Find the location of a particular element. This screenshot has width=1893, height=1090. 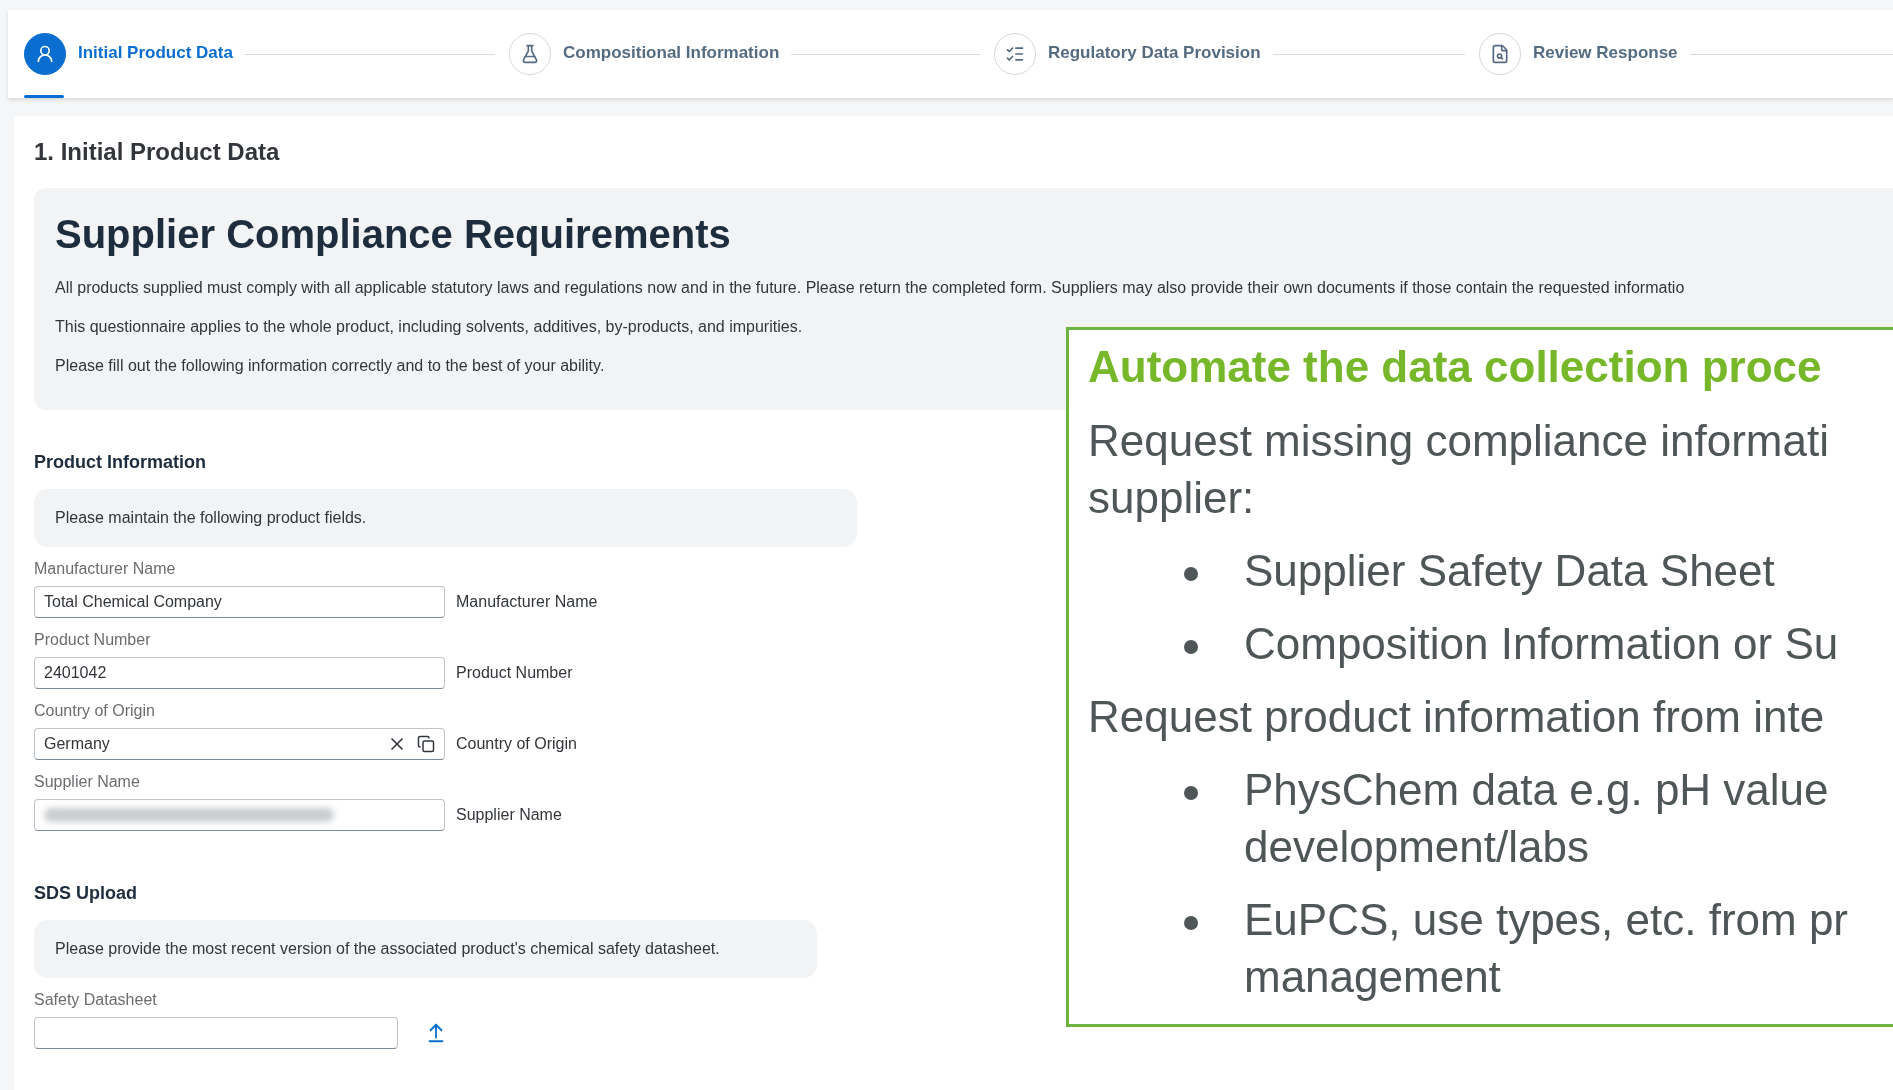

callout-text: Supplier Safety Data Sheet is located at coordinates (1509, 570).